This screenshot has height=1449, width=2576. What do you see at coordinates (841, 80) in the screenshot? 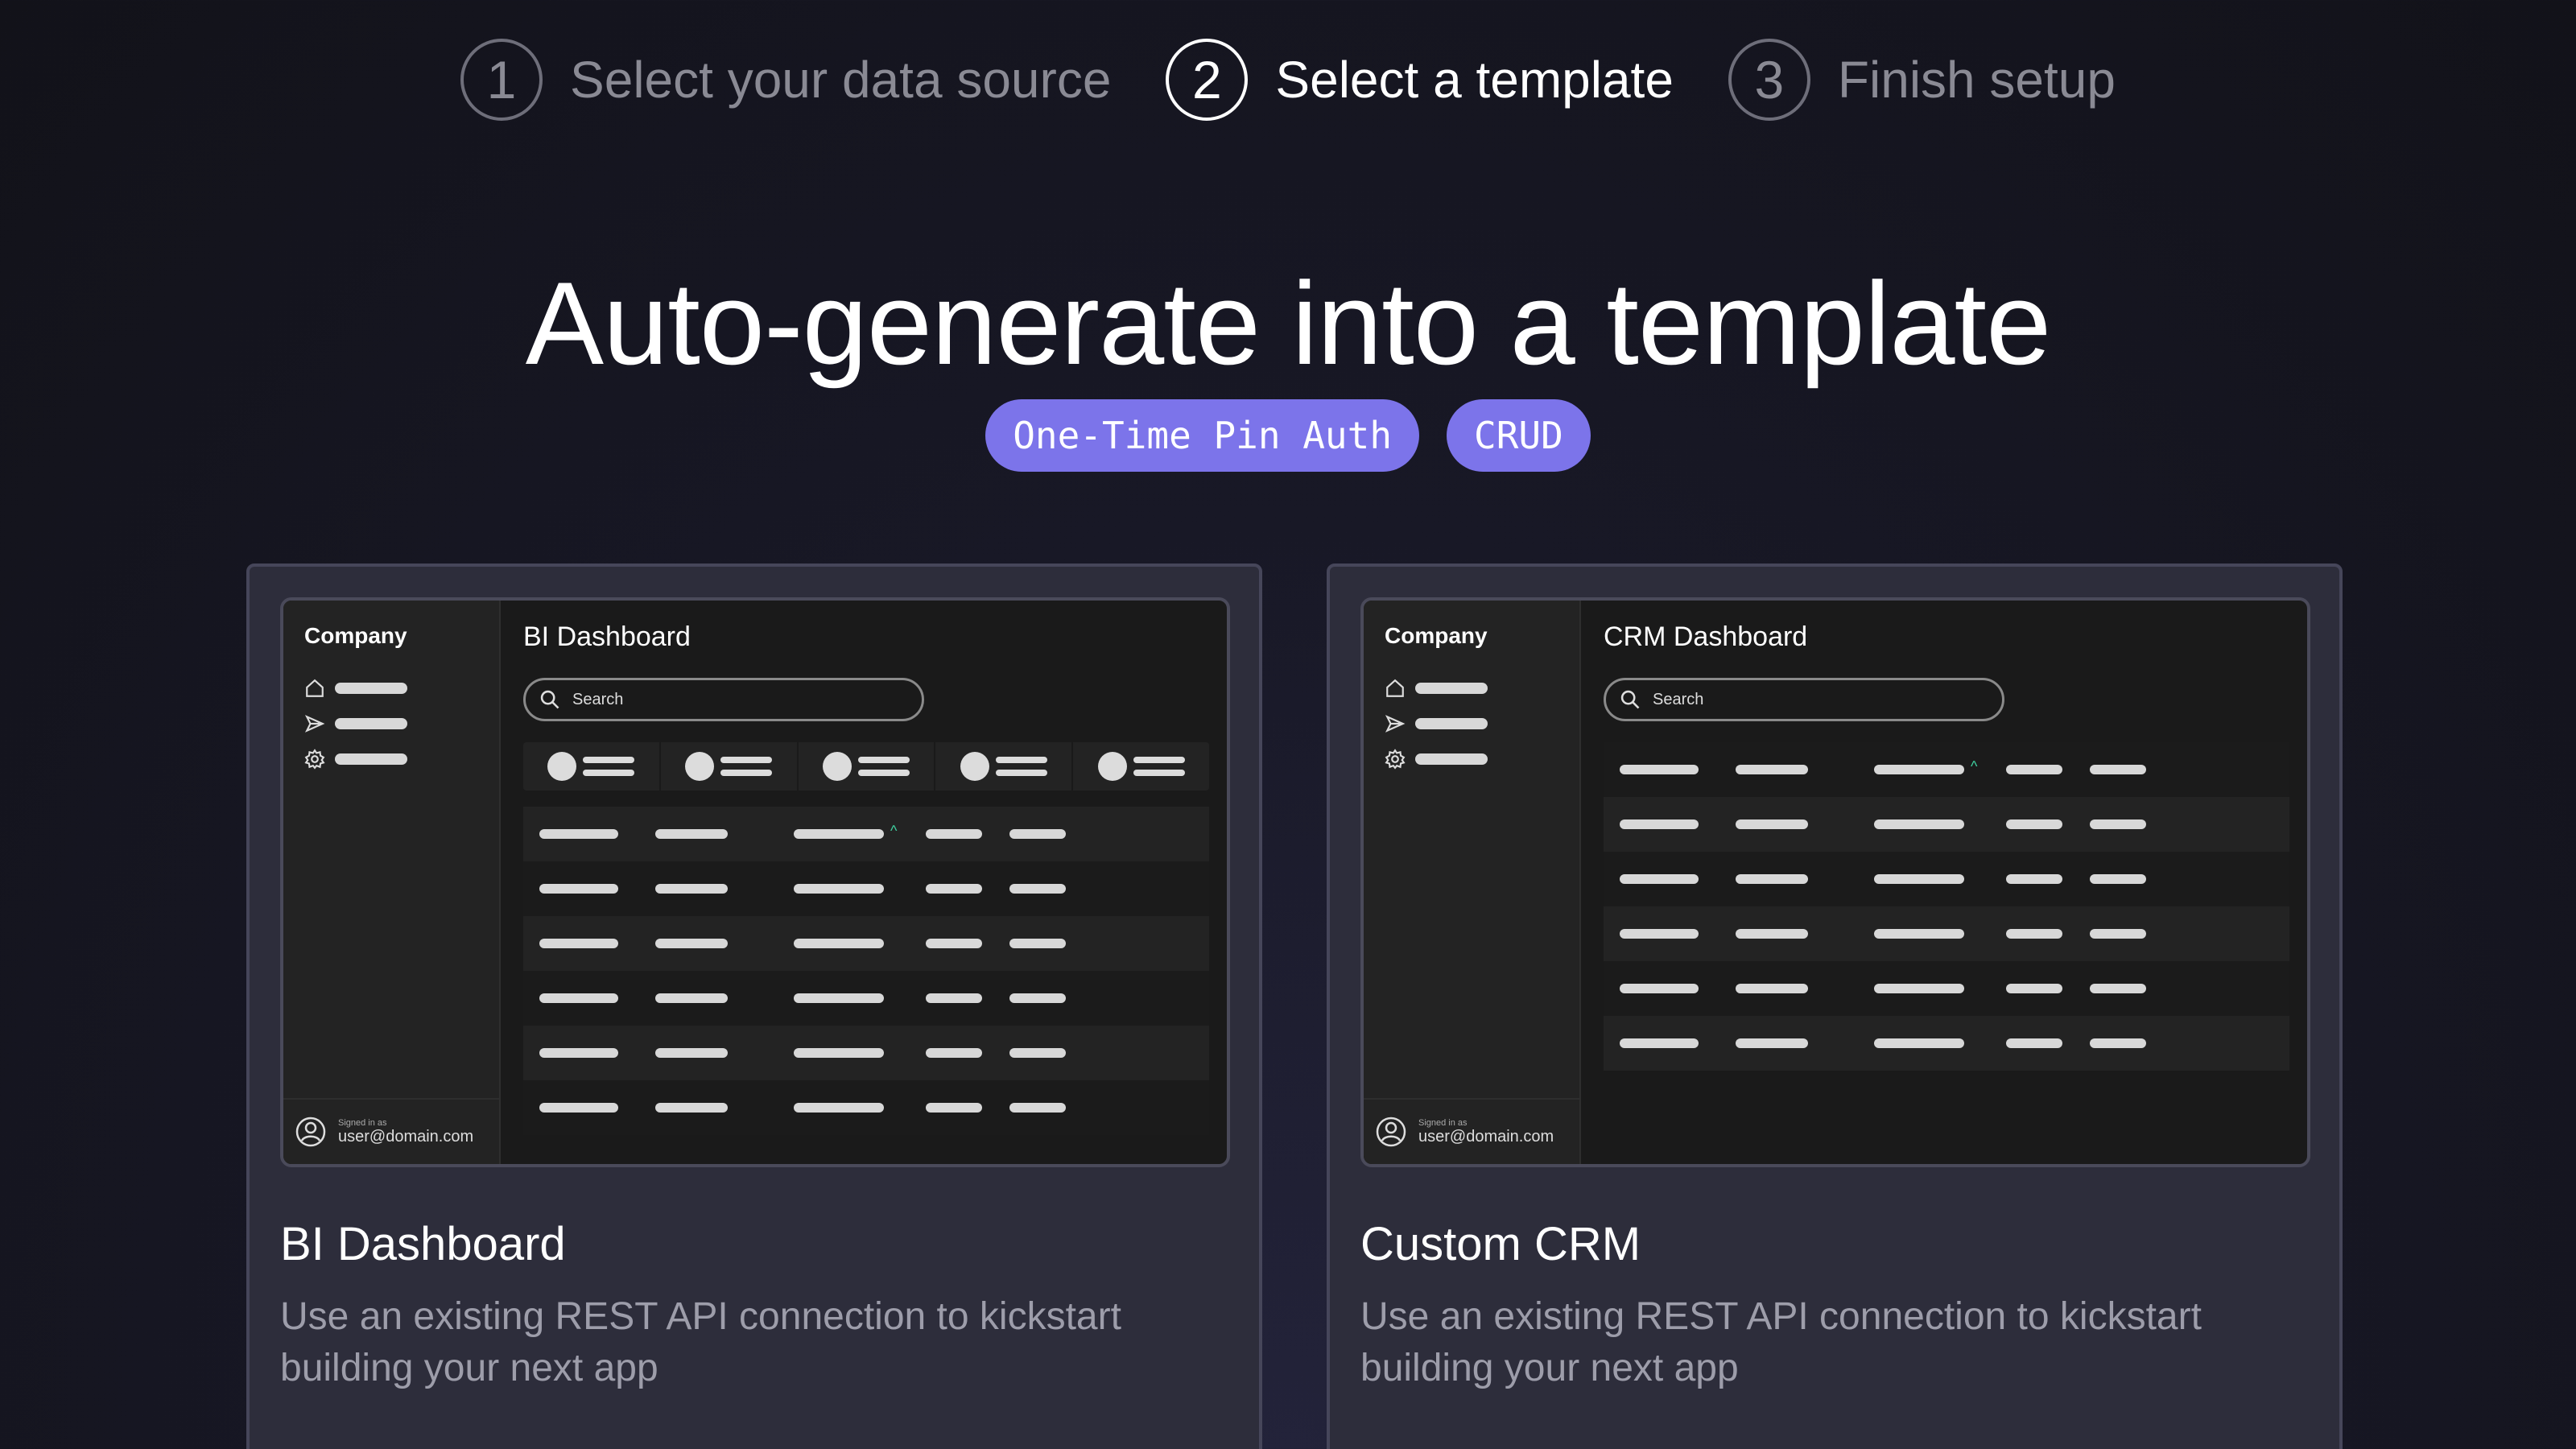
I see `step-1-label: Select your data source` at bounding box center [841, 80].